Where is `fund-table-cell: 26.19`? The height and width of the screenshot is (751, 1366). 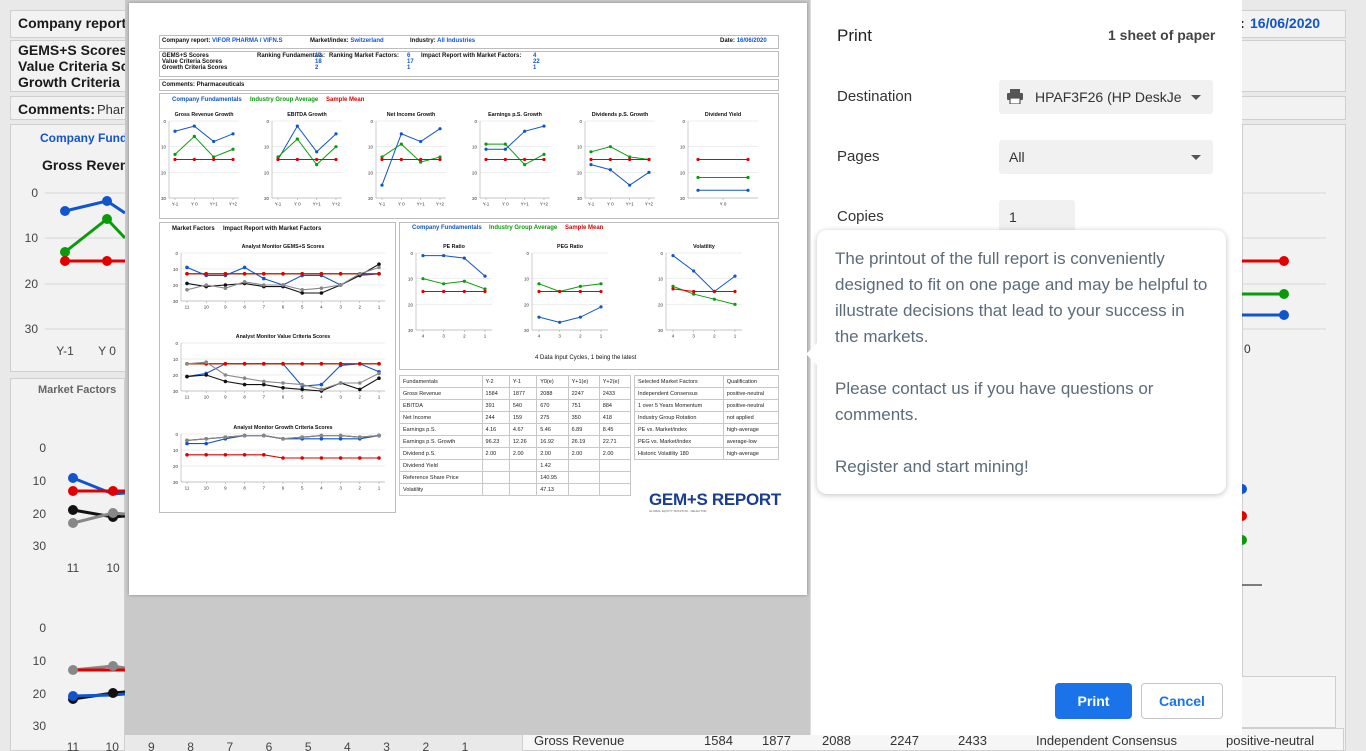 fund-table-cell: 26.19 is located at coordinates (583, 441).